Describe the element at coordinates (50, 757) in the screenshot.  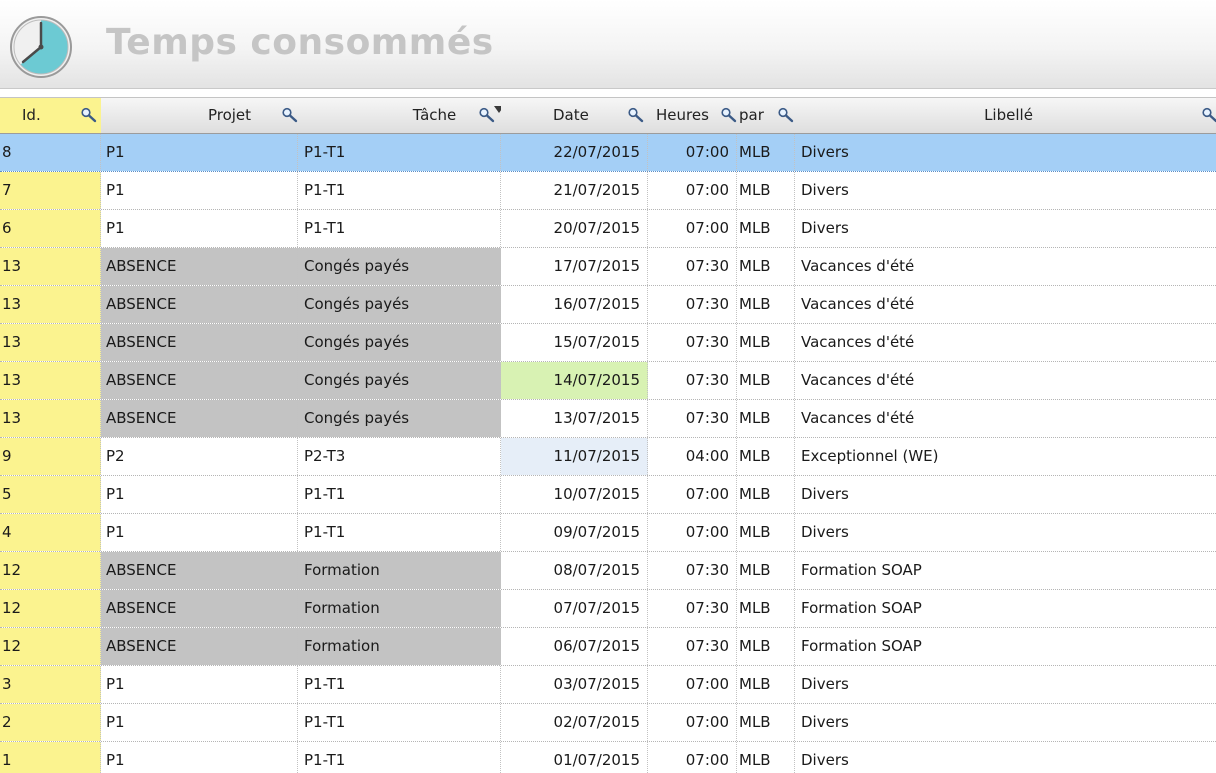
I see `cell-id: 1` at that location.